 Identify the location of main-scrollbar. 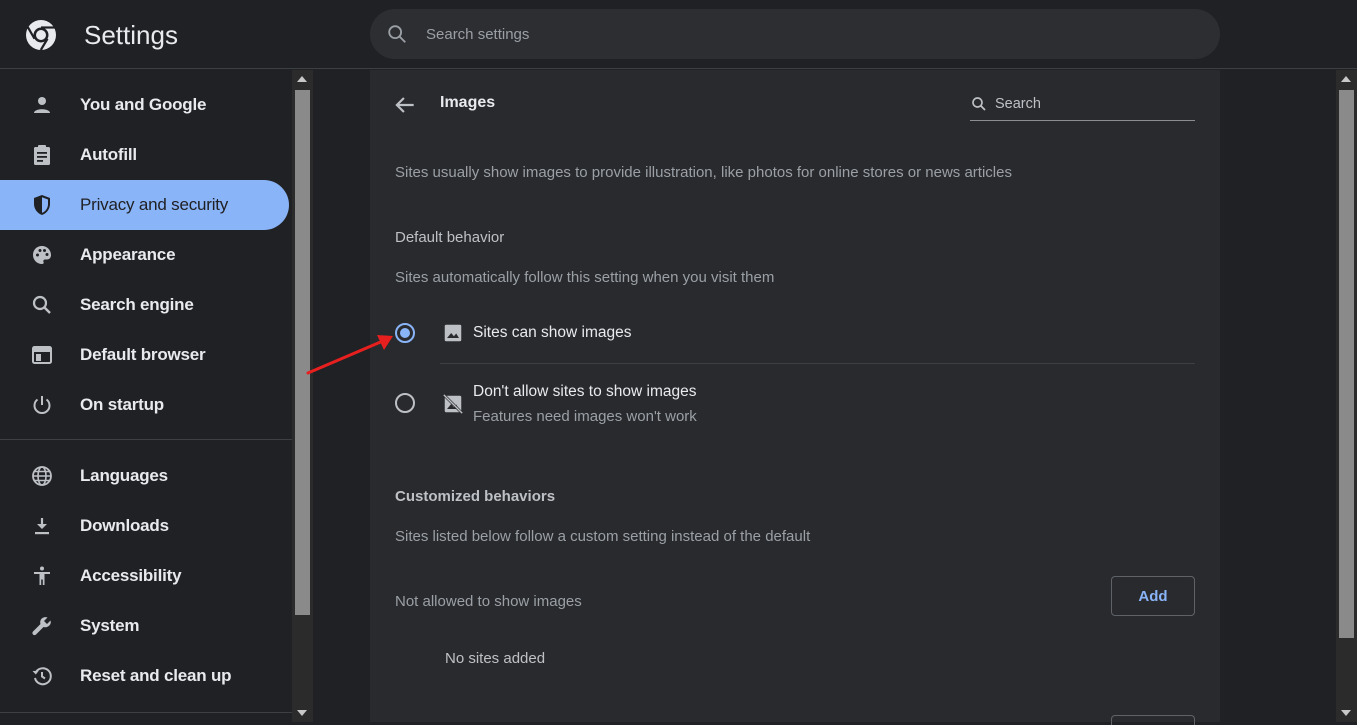
(1346, 396).